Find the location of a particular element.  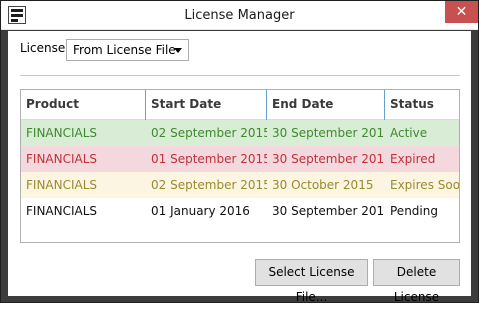

cell-status: Expired is located at coordinates (413, 159).